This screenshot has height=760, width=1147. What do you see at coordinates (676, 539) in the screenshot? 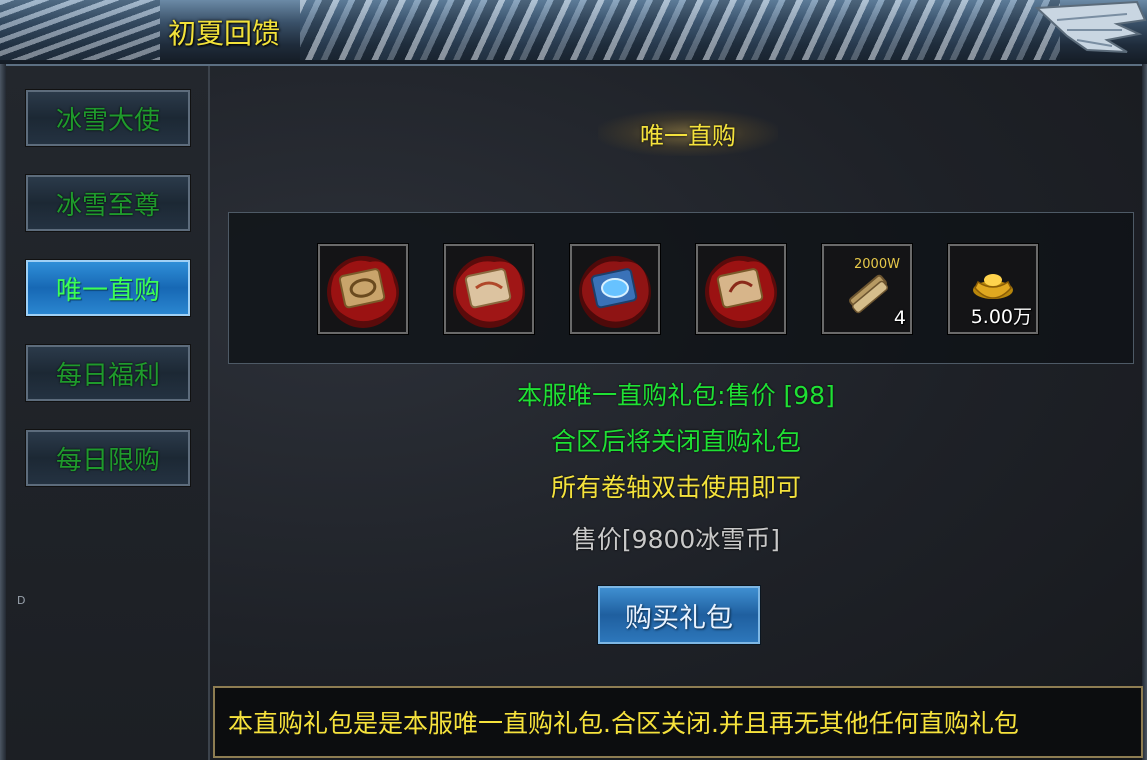
I see `info-currency-price: 售价[9800冰雪币]` at bounding box center [676, 539].